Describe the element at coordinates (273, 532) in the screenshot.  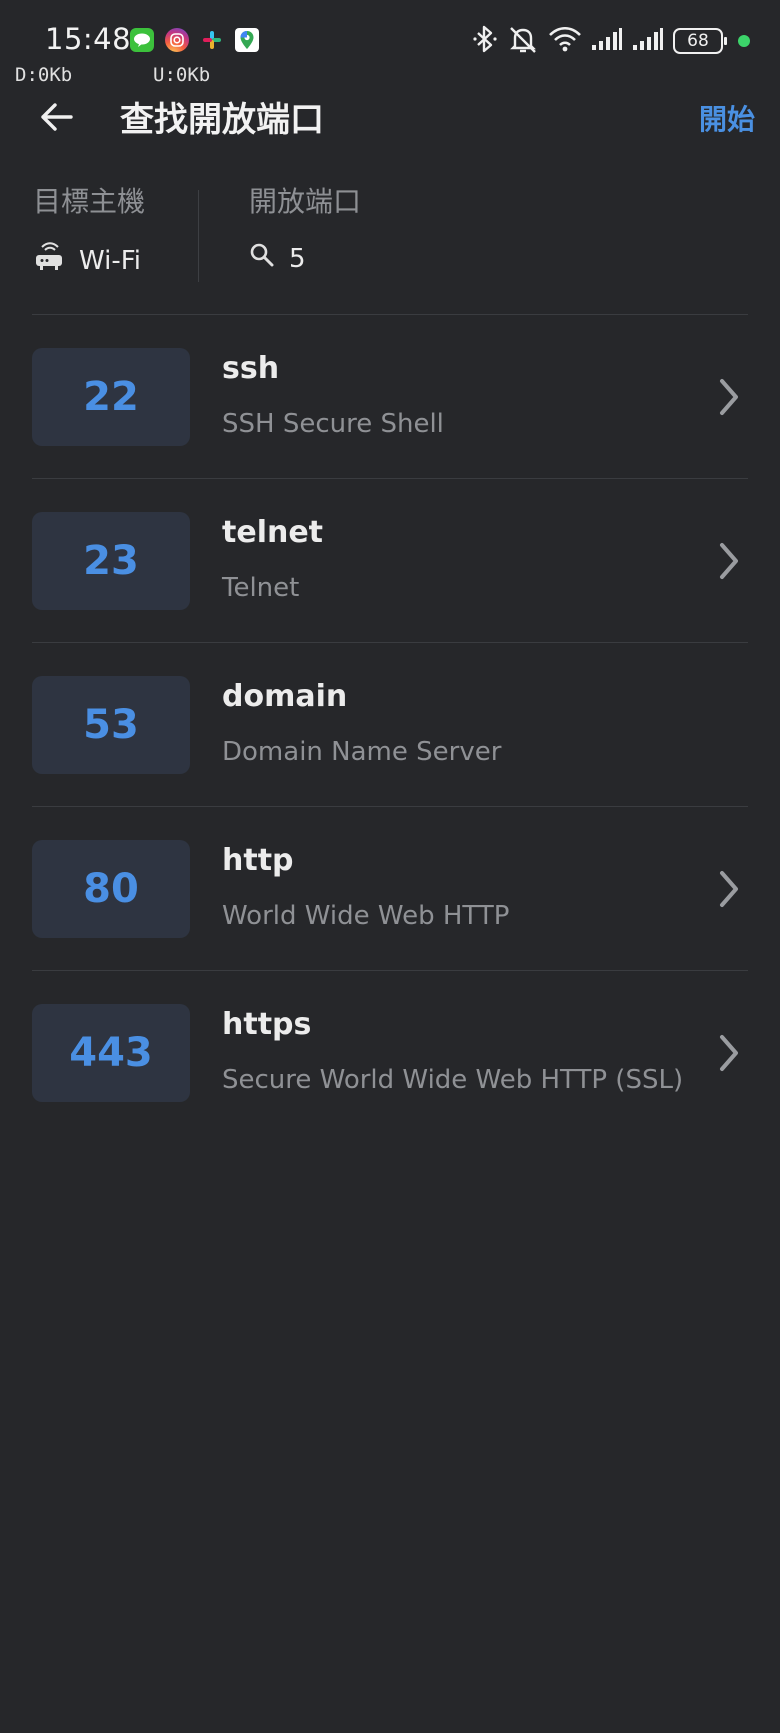
I see `port-service-name: telnet` at that location.